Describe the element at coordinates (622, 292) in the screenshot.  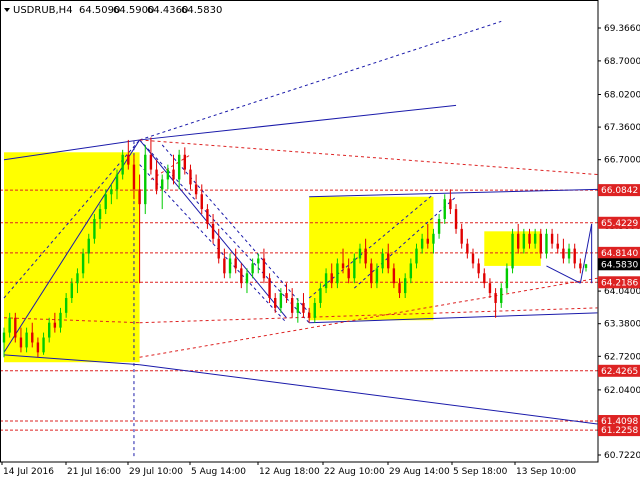
I see `y-tick-label: 64.0400` at that location.